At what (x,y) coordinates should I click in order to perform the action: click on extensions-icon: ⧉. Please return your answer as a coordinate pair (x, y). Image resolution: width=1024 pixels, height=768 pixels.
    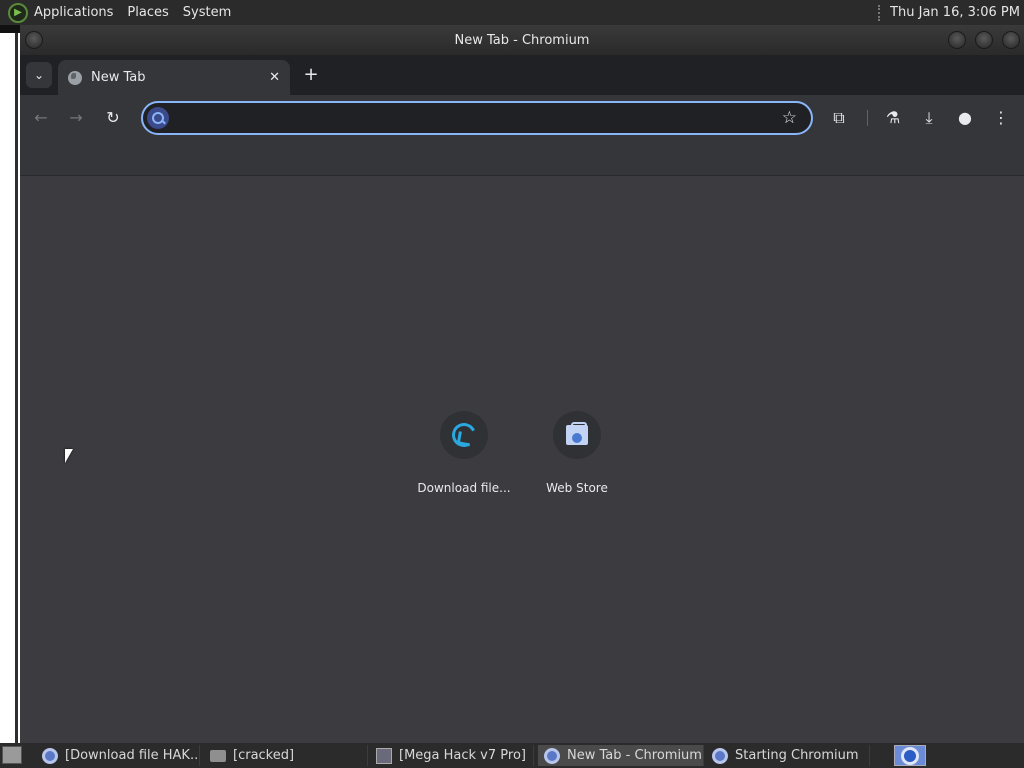
    Looking at the image, I should click on (839, 118).